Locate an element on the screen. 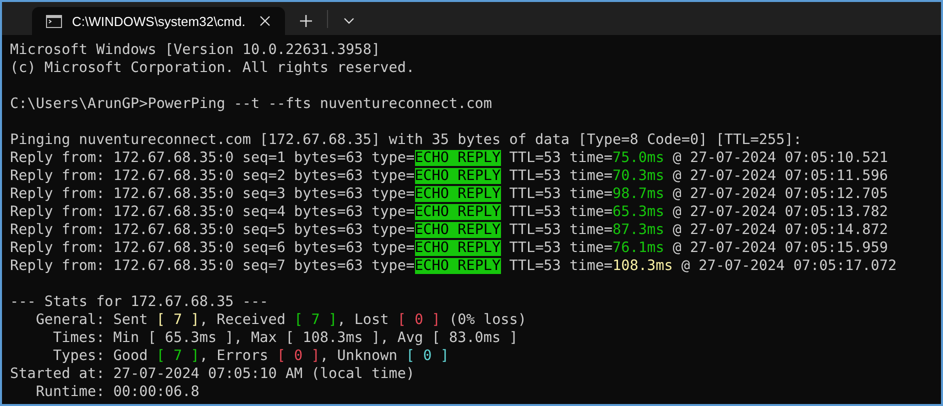  terminal-line: Started at: 27-07-2024 07:05:10 AM (local time) is located at coordinates (213, 374).